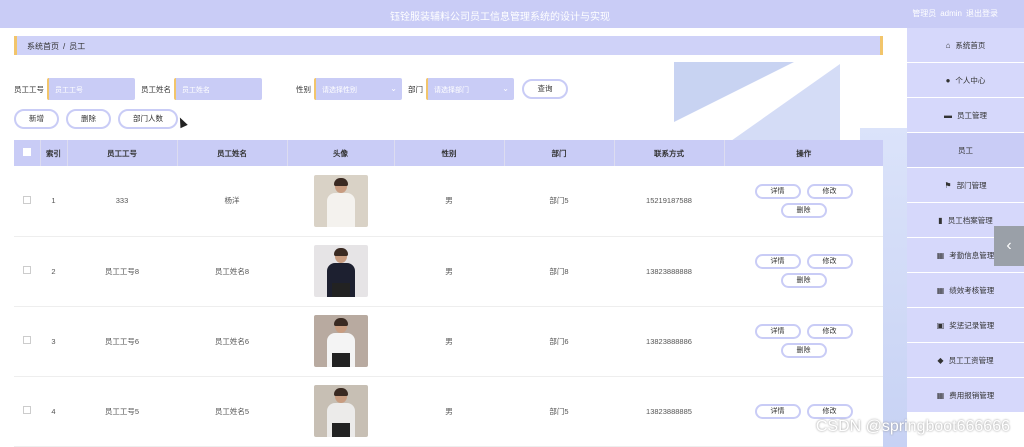 Image resolution: width=1024 pixels, height=447 pixels. Describe the element at coordinates (358, 89) in the screenshot. I see `gender-select: 请选择性别 ⌄` at that location.